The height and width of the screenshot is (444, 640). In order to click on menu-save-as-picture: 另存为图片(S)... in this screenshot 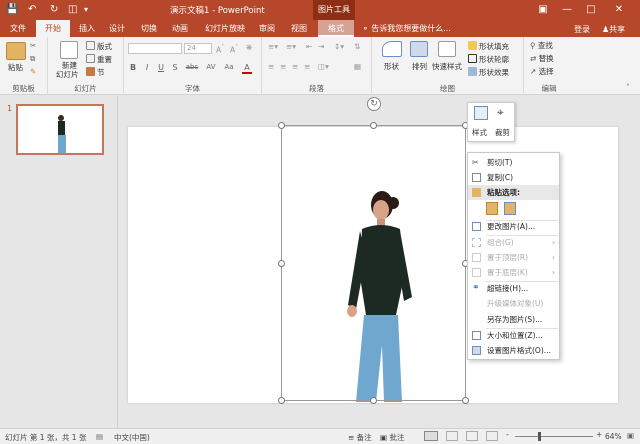, I will do `click(513, 319)`.